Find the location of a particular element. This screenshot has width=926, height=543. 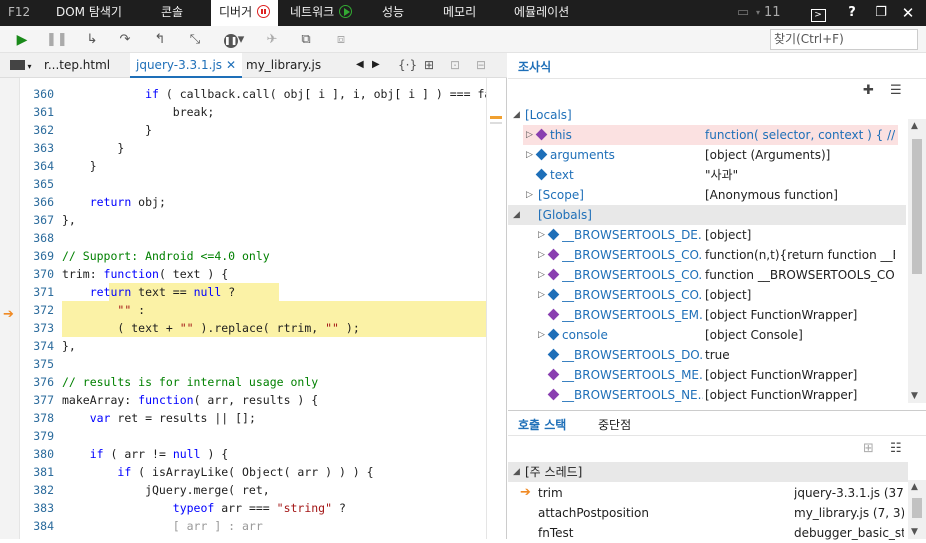

break-icon: ❚❚ is located at coordinates (57, 40).